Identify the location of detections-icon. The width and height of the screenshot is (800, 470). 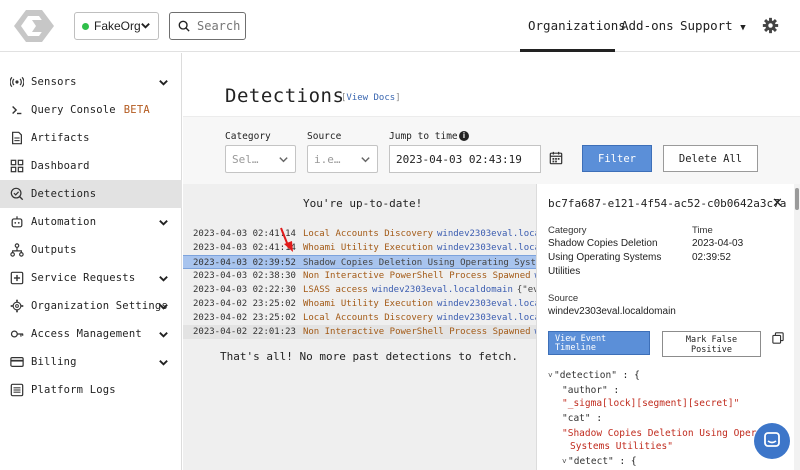
(17, 194).